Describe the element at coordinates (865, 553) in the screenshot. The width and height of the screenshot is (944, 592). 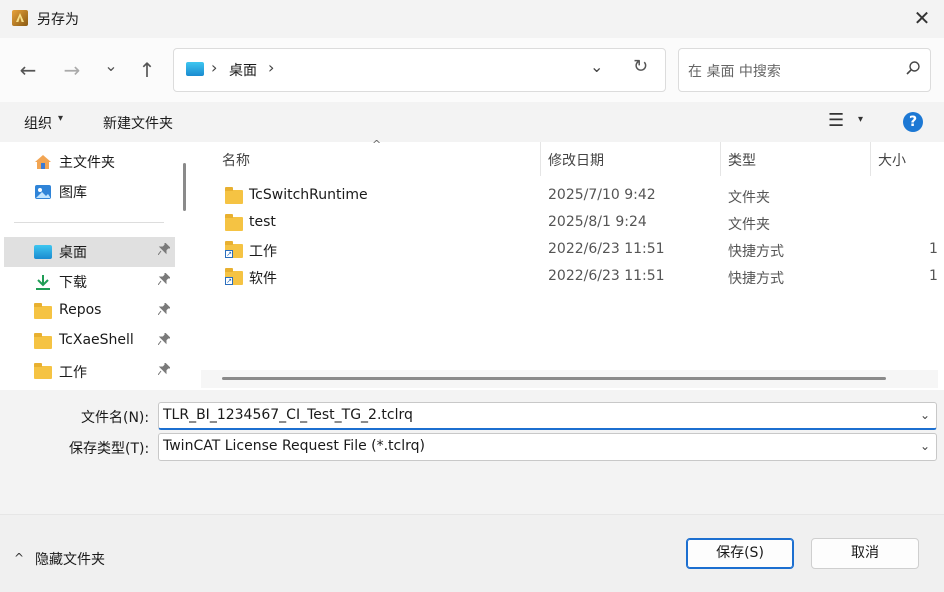
I see `cancel-button: 取消` at that location.